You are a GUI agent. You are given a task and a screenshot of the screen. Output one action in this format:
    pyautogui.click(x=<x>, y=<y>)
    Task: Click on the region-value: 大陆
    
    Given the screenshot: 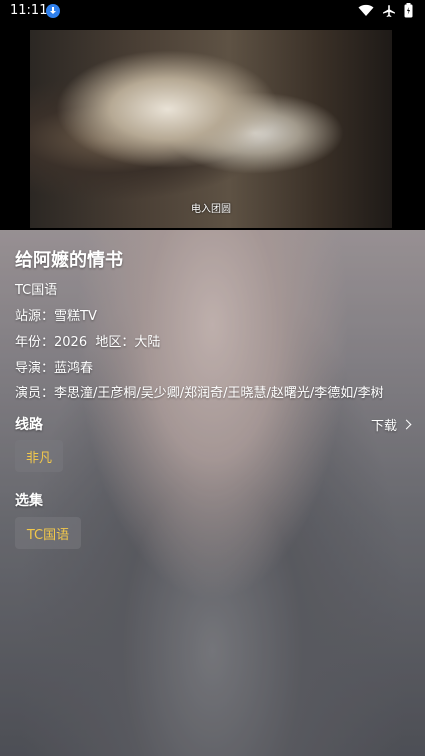 What is the action you would take?
    pyautogui.click(x=147, y=342)
    